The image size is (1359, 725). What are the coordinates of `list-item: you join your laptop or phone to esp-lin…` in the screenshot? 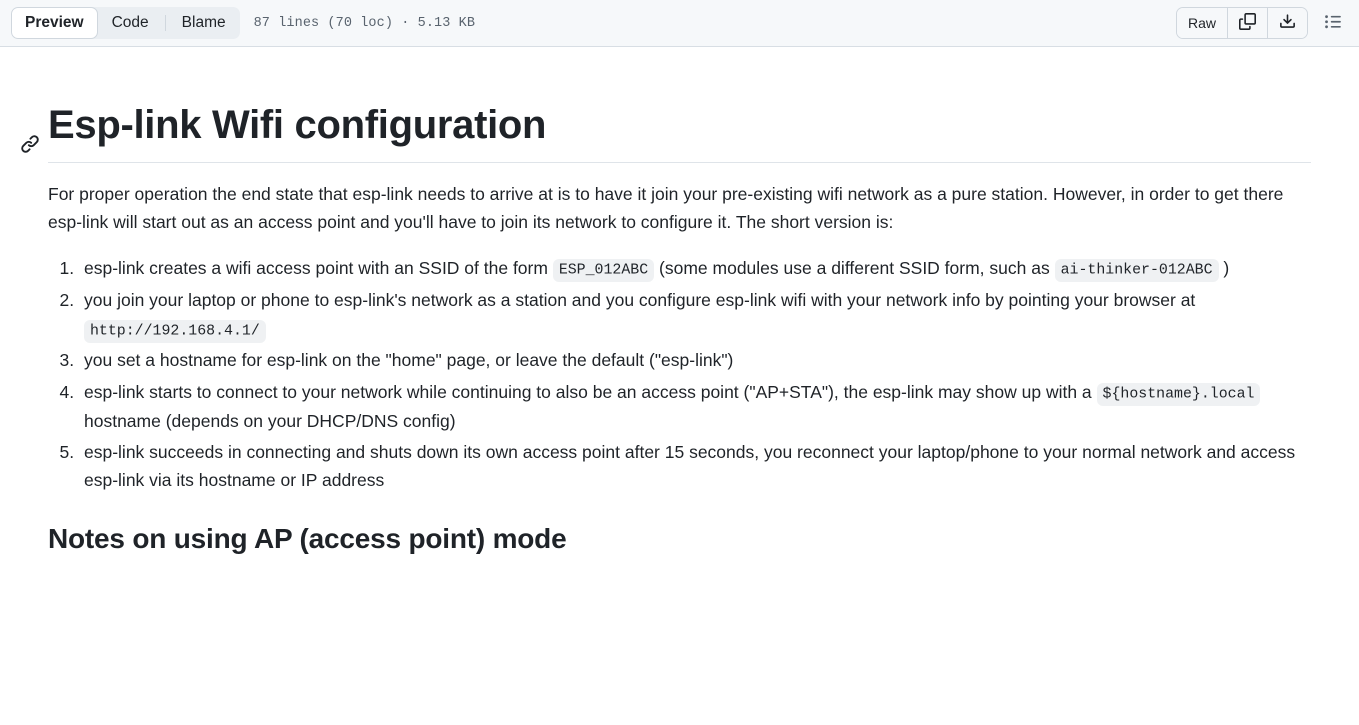 It's located at (695, 314).